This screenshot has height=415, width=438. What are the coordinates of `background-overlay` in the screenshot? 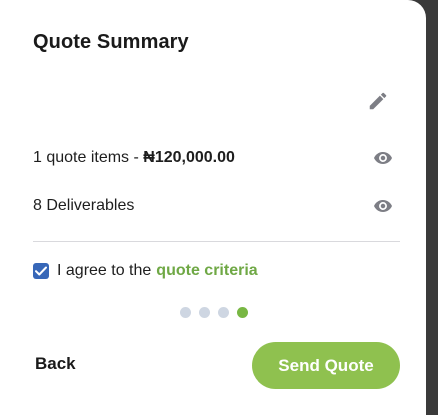 It's located at (432, 207).